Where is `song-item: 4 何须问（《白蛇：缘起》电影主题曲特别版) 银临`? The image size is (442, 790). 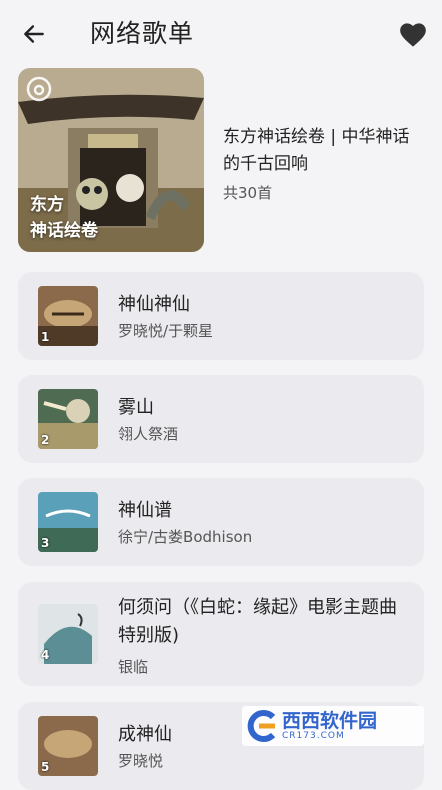
song-item: 4 何须问（《白蛇：缘起》电影主题曲特别版) 银临 is located at coordinates (221, 634).